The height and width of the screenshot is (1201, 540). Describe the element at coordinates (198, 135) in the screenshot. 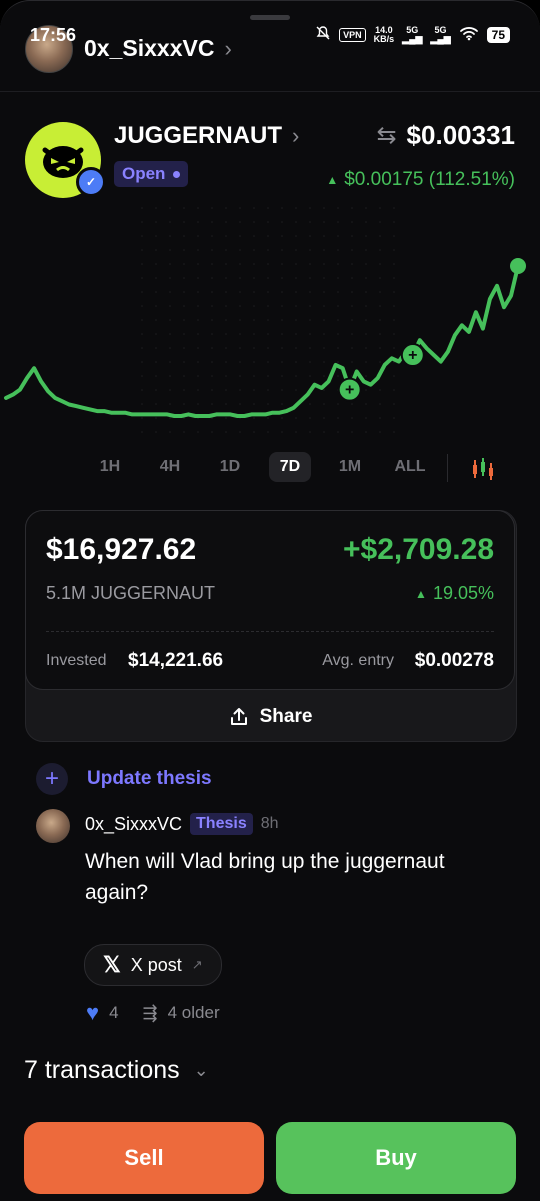

I see `token-name: JUGGERNAUT` at that location.